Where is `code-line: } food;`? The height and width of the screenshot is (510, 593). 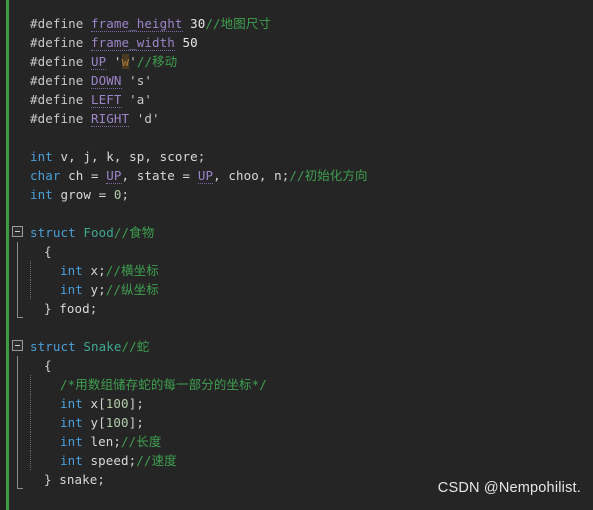 code-line: } food; is located at coordinates (296, 308).